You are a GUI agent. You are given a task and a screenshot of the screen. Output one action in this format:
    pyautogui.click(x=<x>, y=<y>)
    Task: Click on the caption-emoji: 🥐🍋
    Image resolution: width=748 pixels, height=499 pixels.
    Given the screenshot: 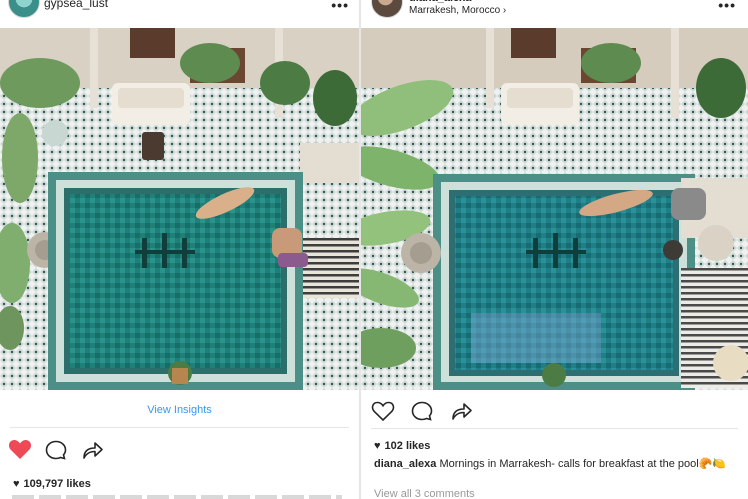 What is the action you would take?
    pyautogui.click(x=712, y=464)
    